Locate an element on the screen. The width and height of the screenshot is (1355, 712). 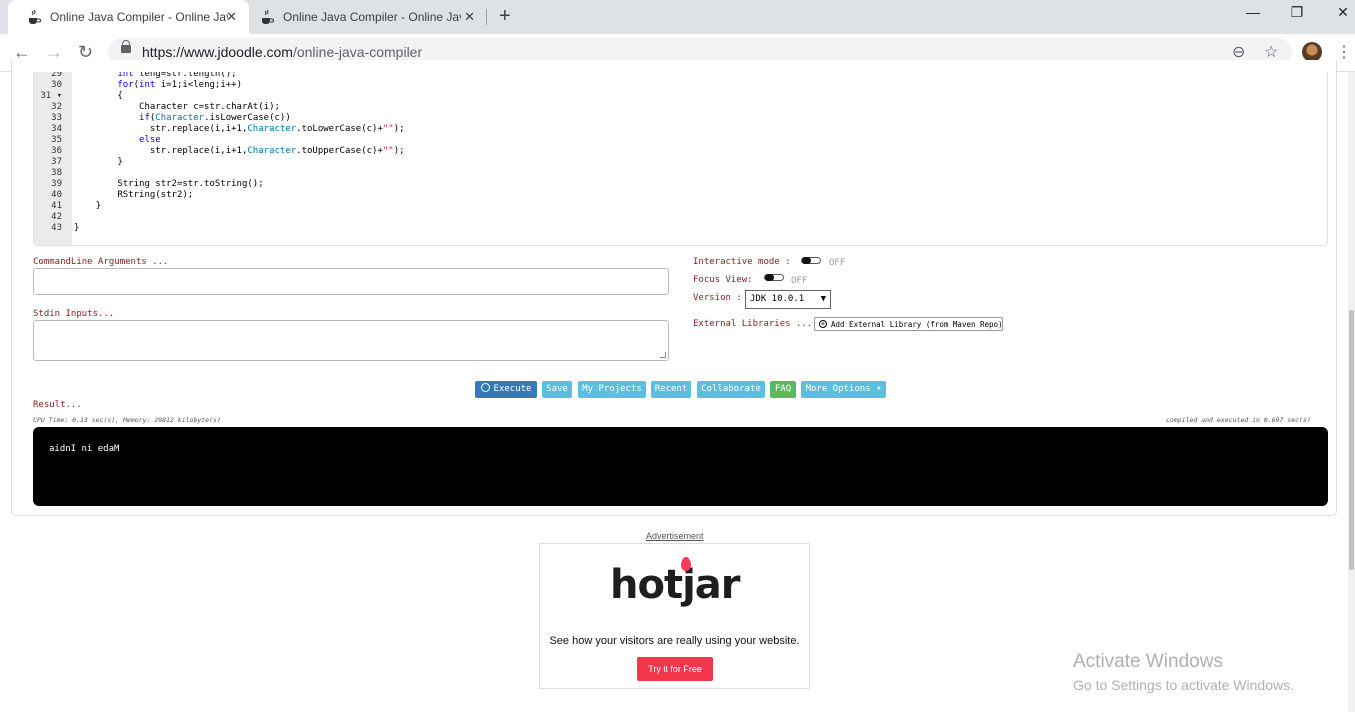
code-text: Character c=str.charAt(i); is located at coordinates (177, 107).